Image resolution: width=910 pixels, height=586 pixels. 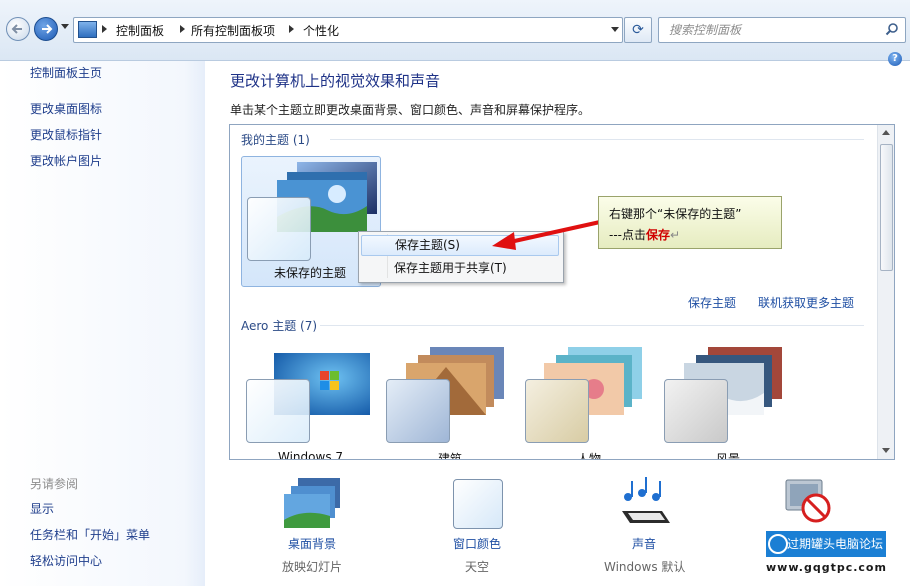 I want to click on aero-theme-label: 人物, so click(x=589, y=456).